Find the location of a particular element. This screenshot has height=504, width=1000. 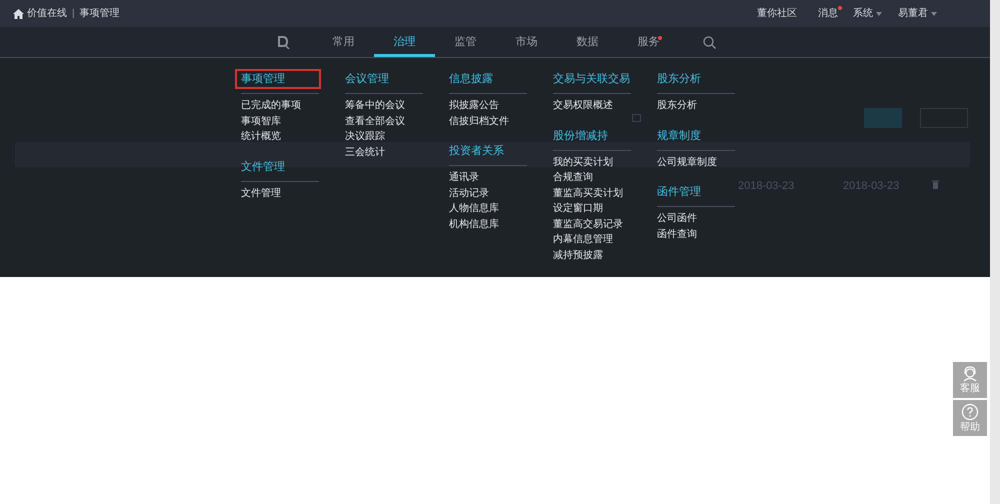

menu-item: 筹备中的会议 is located at coordinates (375, 106).